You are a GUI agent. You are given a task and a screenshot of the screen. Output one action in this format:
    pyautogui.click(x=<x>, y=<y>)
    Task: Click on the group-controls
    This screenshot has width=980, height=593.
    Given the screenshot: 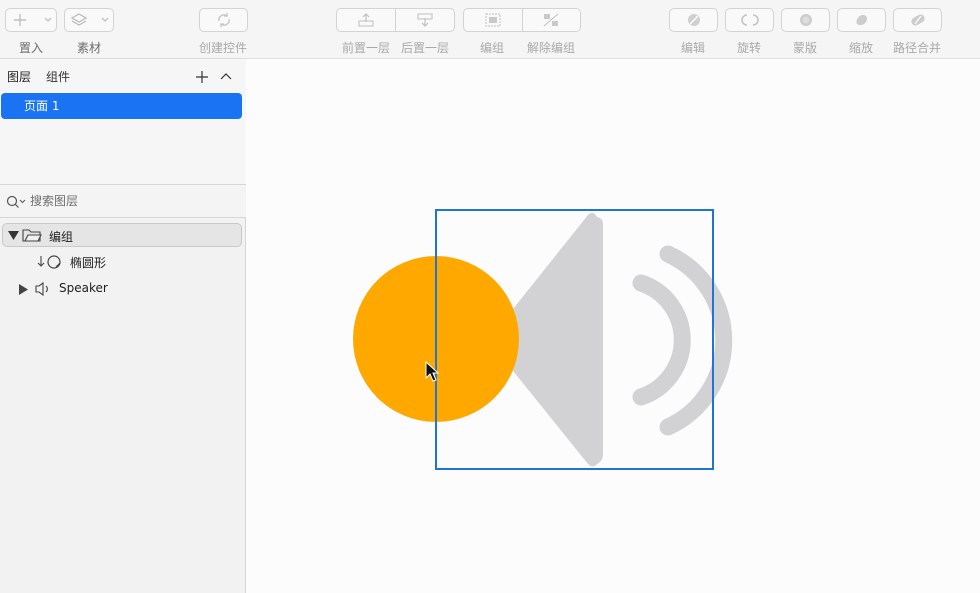 What is the action you would take?
    pyautogui.click(x=522, y=20)
    